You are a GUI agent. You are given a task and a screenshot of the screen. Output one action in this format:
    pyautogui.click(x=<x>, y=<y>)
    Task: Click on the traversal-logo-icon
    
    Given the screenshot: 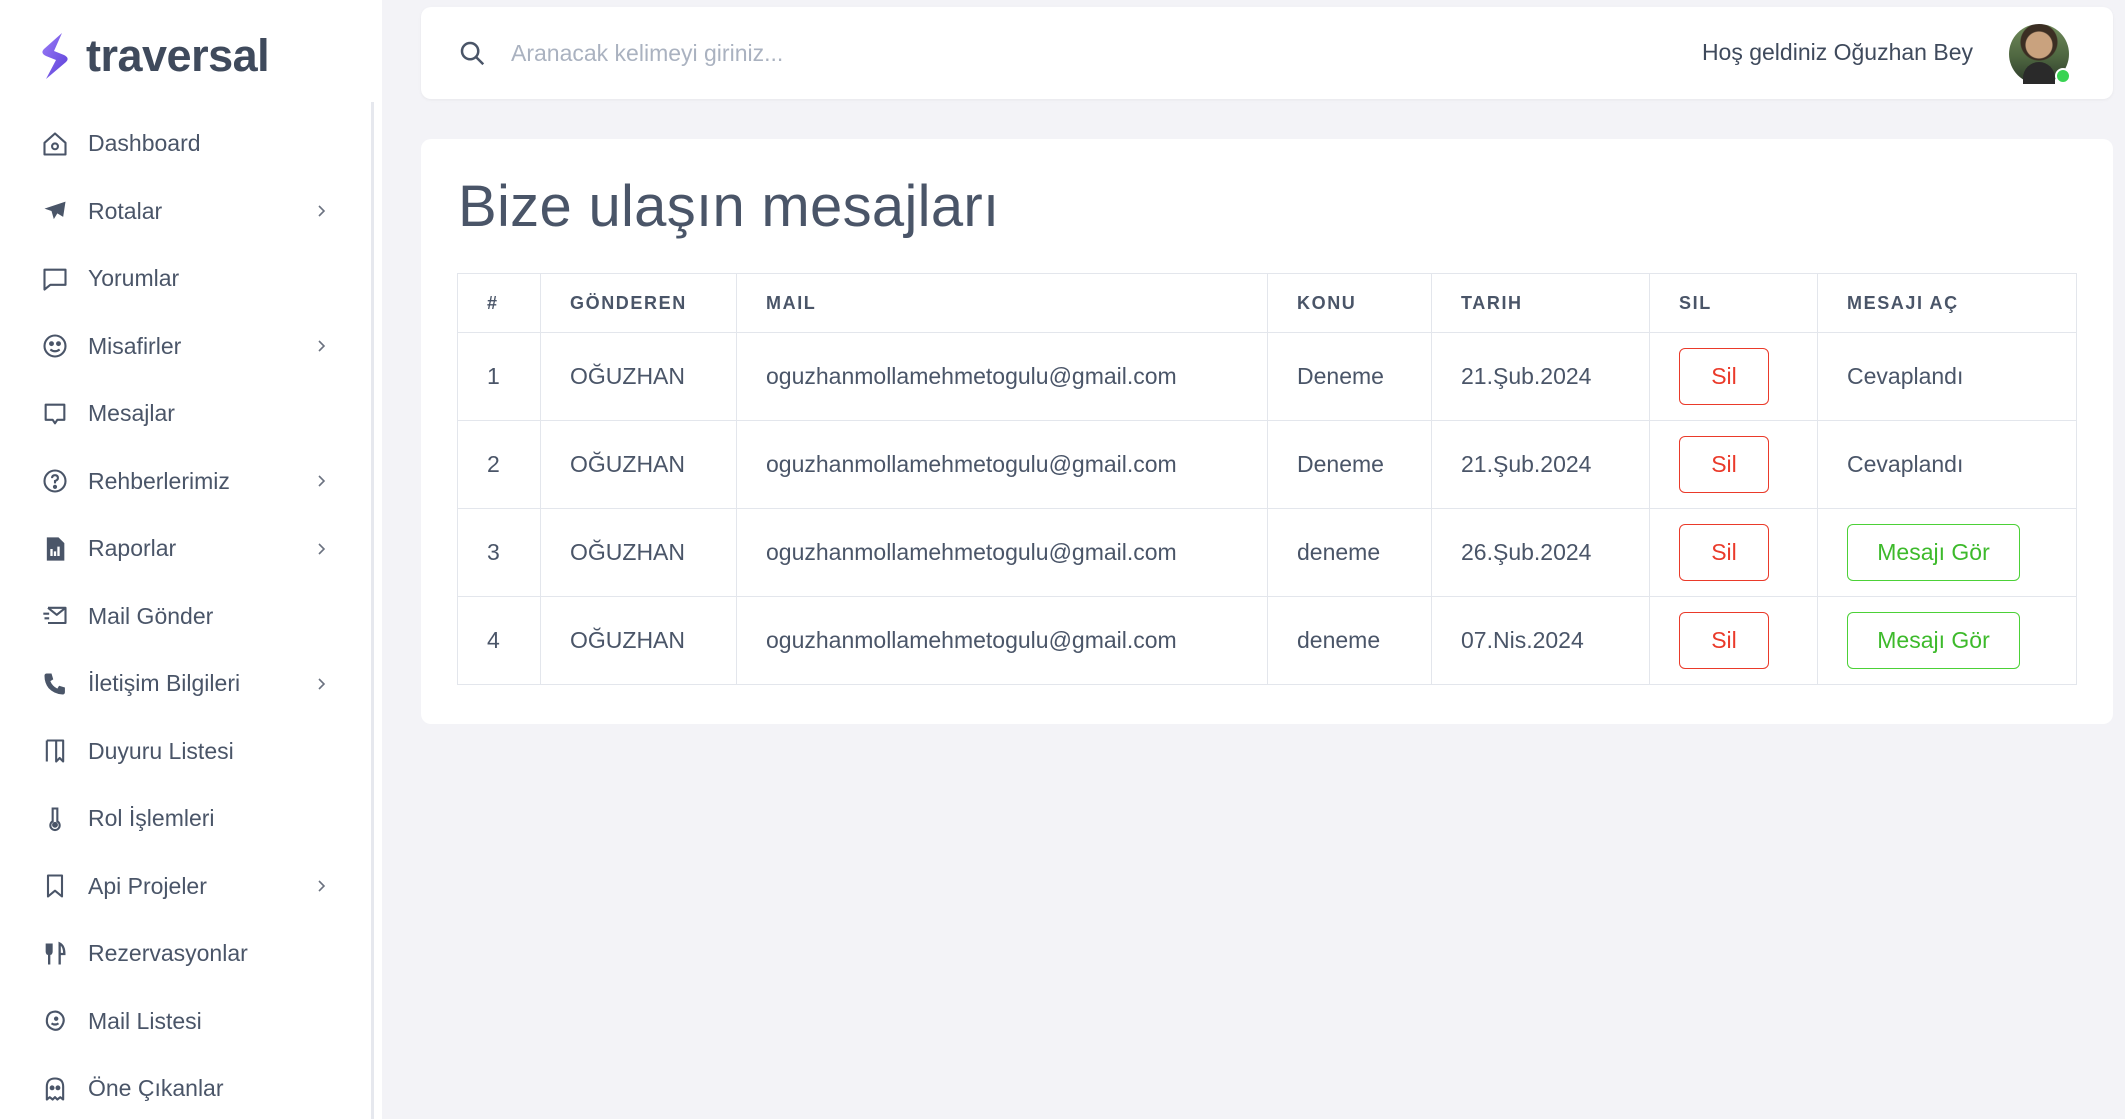 What is the action you would take?
    pyautogui.click(x=55, y=56)
    